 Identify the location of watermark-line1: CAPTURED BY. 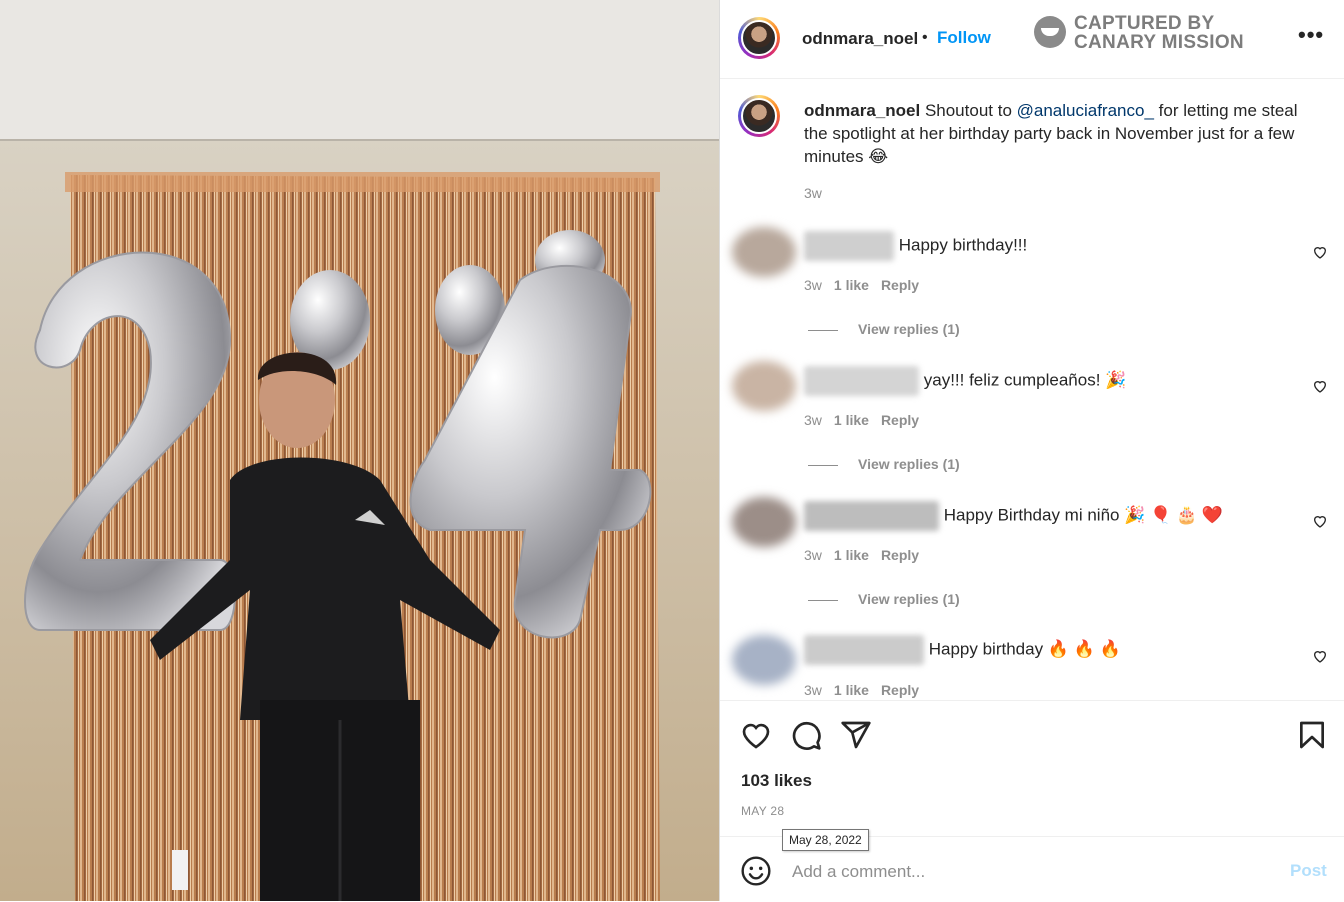
(1144, 23).